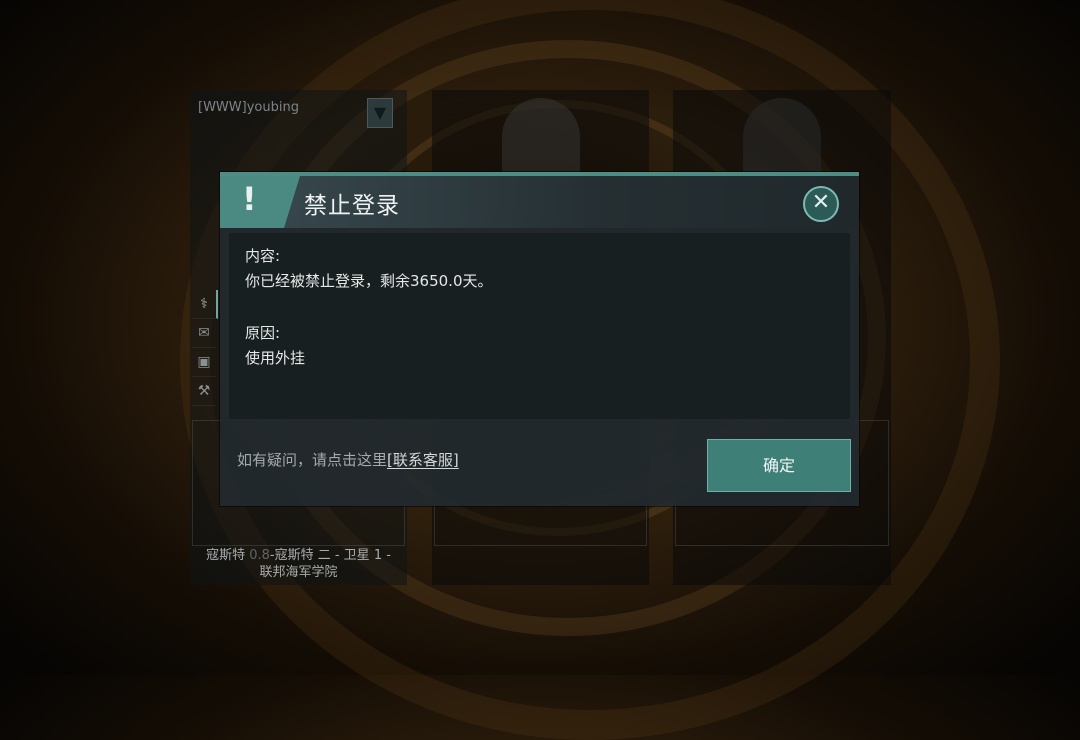  I want to click on player-name: [WWW]youbing, so click(248, 107).